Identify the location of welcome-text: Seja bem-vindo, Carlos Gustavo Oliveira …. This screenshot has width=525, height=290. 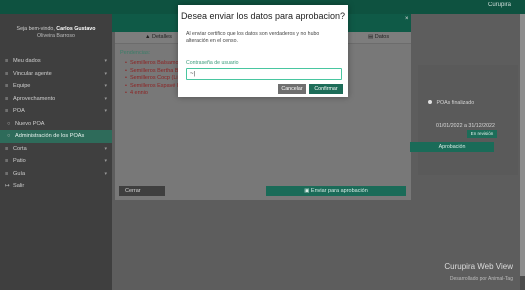
(56, 33).